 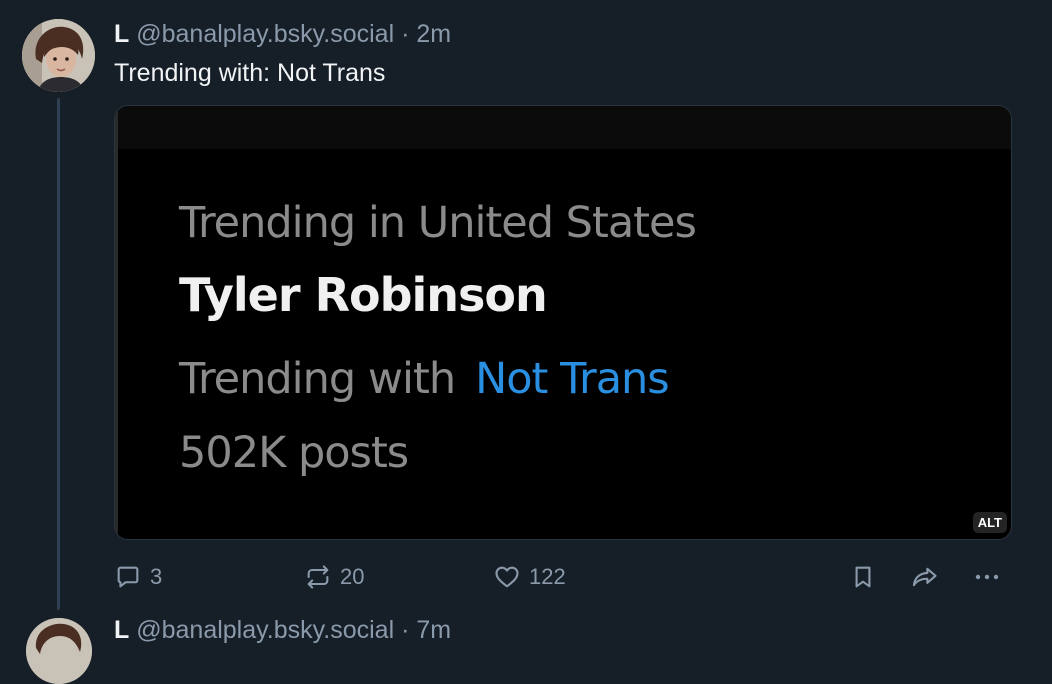 What do you see at coordinates (265, 630) in the screenshot?
I see `next-author-handle: @banalplay.bsky.social` at bounding box center [265, 630].